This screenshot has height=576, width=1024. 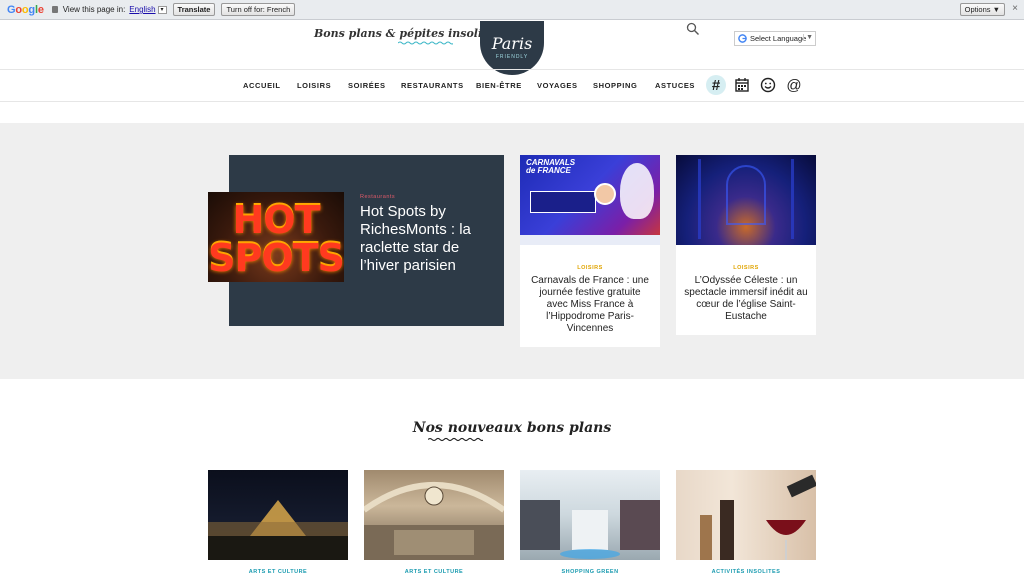 I want to click on nav-item-soirees: SOIRÉES, so click(x=367, y=85).